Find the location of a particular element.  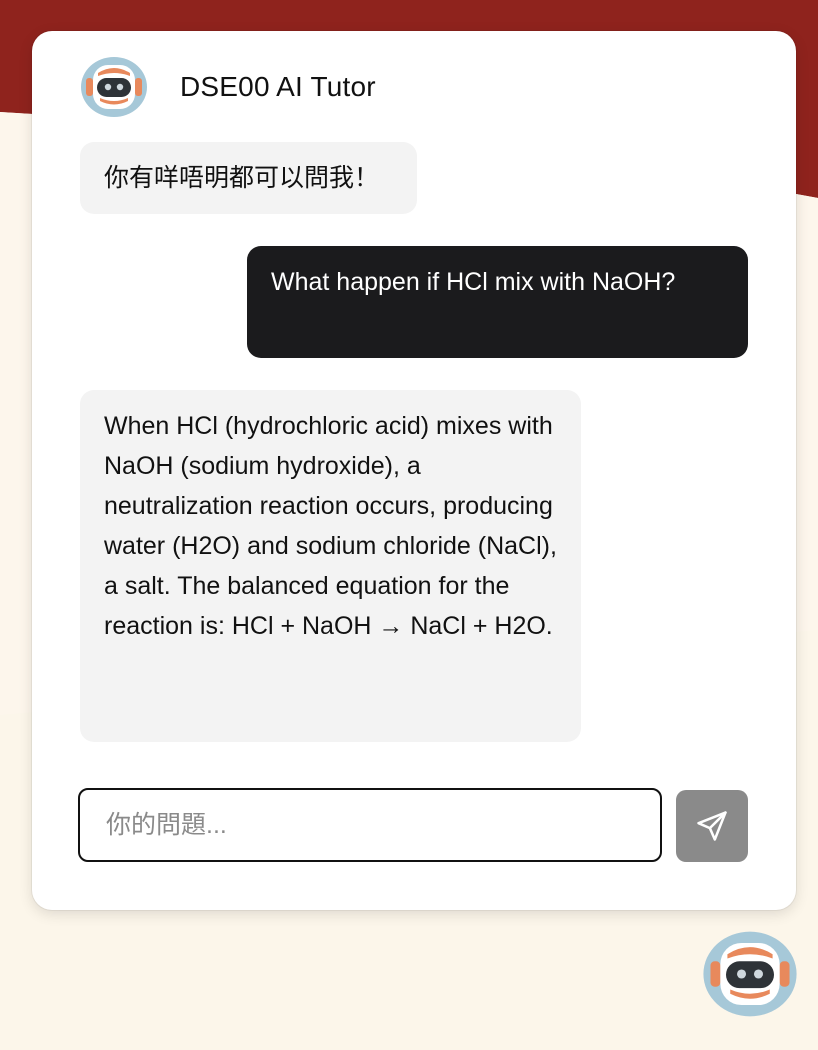

paper-plane-icon is located at coordinates (712, 826).